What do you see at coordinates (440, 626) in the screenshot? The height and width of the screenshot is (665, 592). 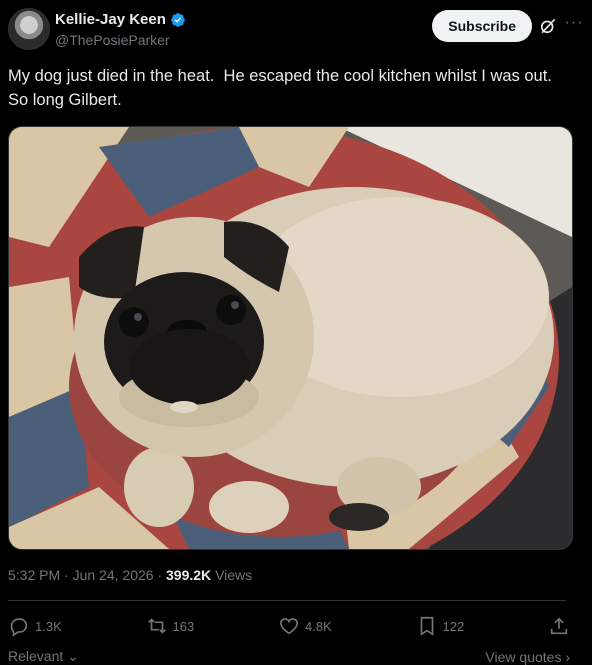 I see `bookmark-button: 122` at bounding box center [440, 626].